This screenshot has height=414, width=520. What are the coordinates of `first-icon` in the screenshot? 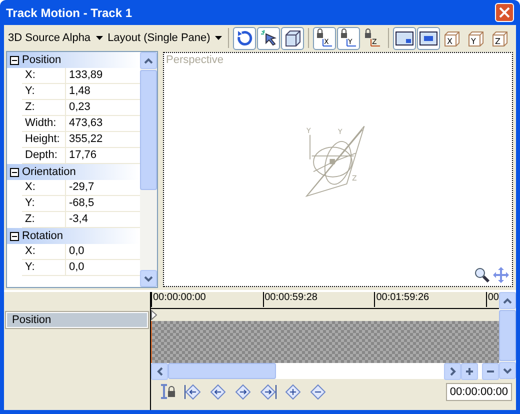 It's located at (193, 392).